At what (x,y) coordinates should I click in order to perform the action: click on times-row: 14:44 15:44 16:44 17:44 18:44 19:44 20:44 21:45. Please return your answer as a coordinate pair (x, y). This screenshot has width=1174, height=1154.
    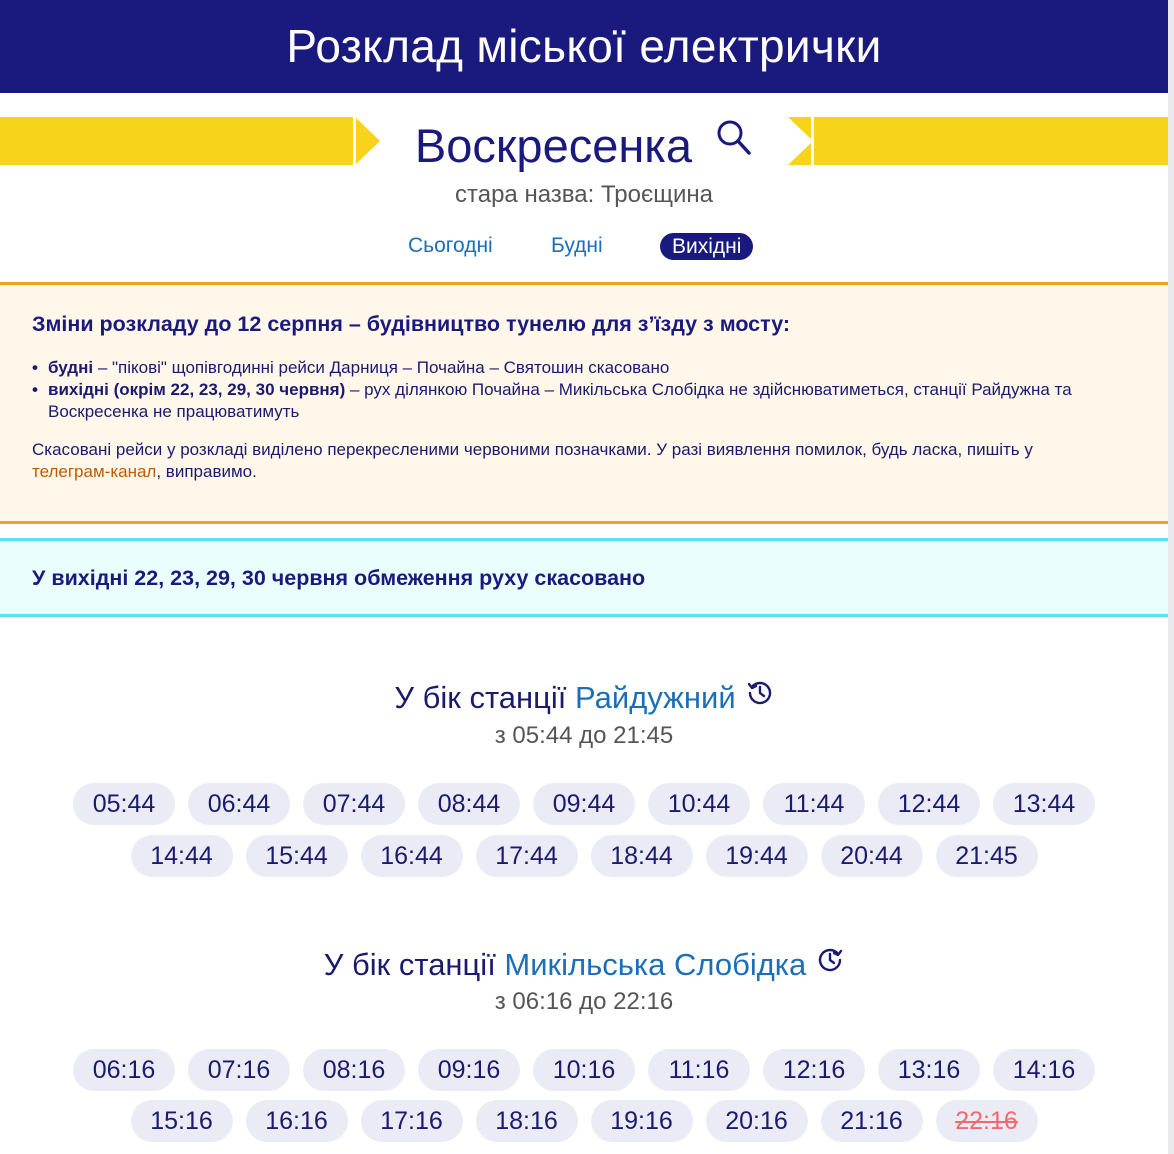
    Looking at the image, I should click on (584, 856).